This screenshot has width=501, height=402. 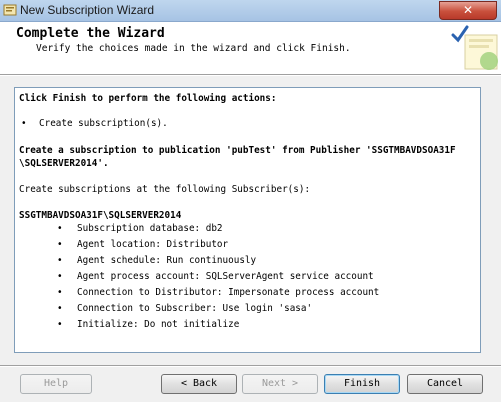 What do you see at coordinates (158, 324) in the screenshot?
I see `detail-item: Initialize: Do not initialize` at bounding box center [158, 324].